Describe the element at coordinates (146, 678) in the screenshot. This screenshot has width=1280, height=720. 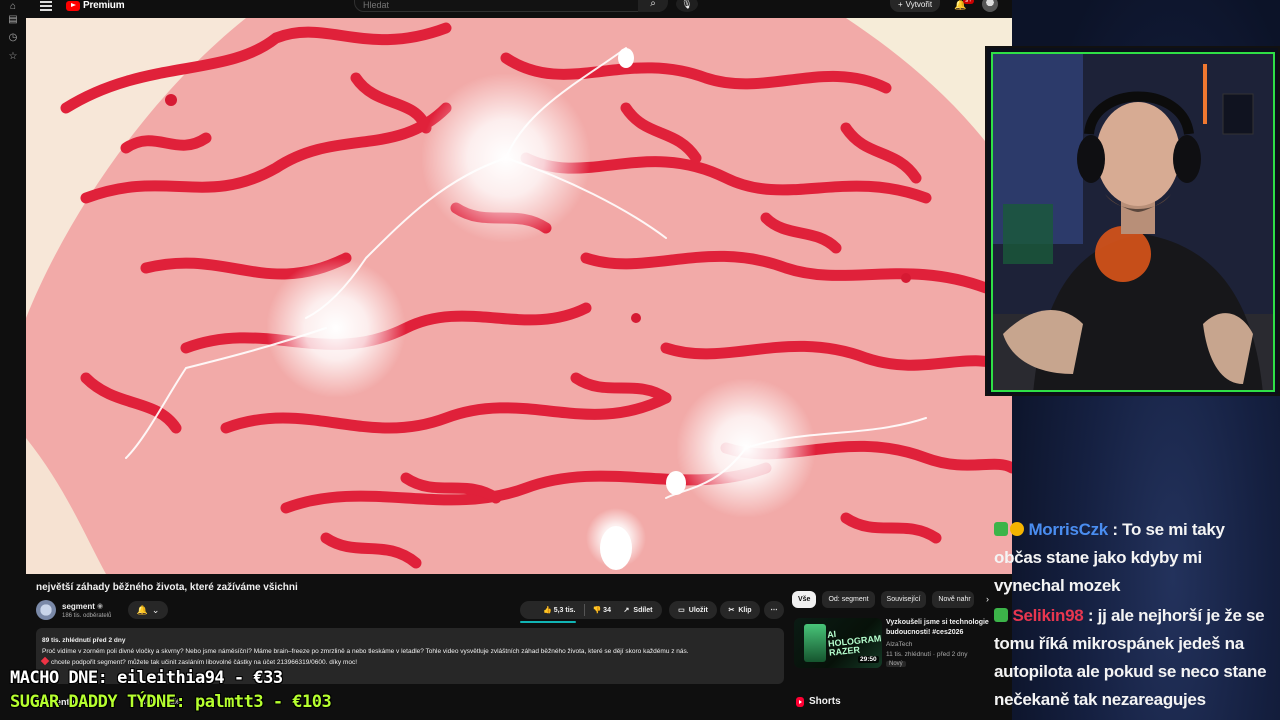
I see `macho-of-day-banner: MACHO DNE: eileithia94 - €33` at that location.